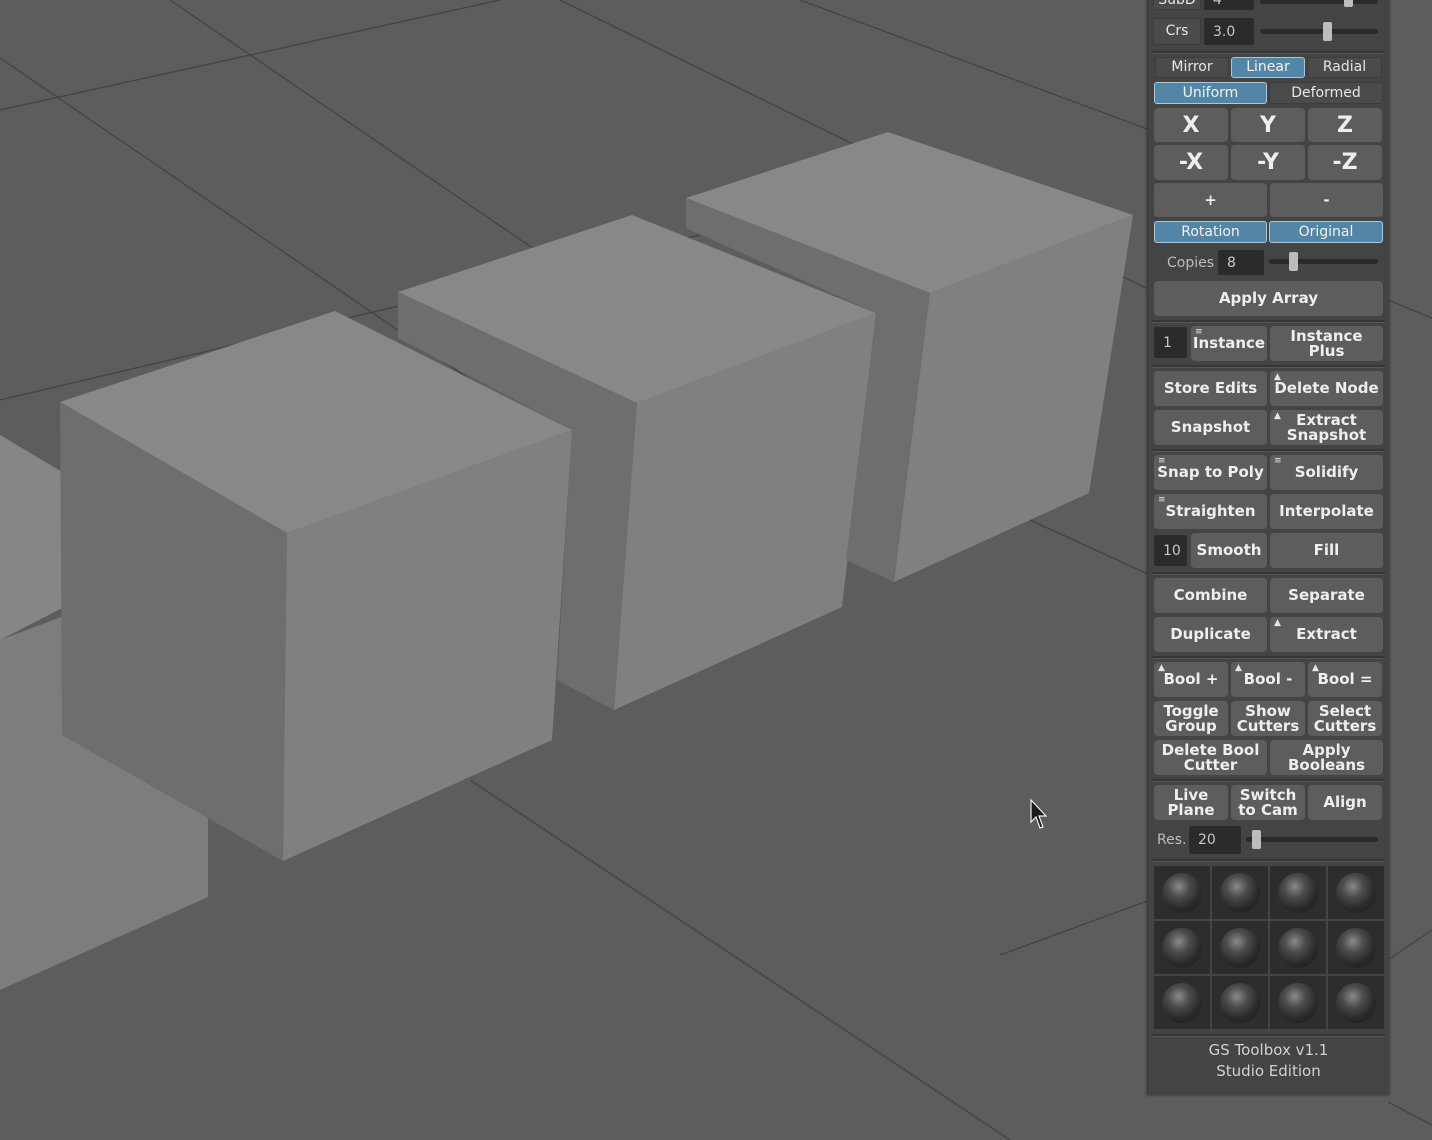 The width and height of the screenshot is (1432, 1140). I want to click on combine-button: Combine, so click(1210, 595).